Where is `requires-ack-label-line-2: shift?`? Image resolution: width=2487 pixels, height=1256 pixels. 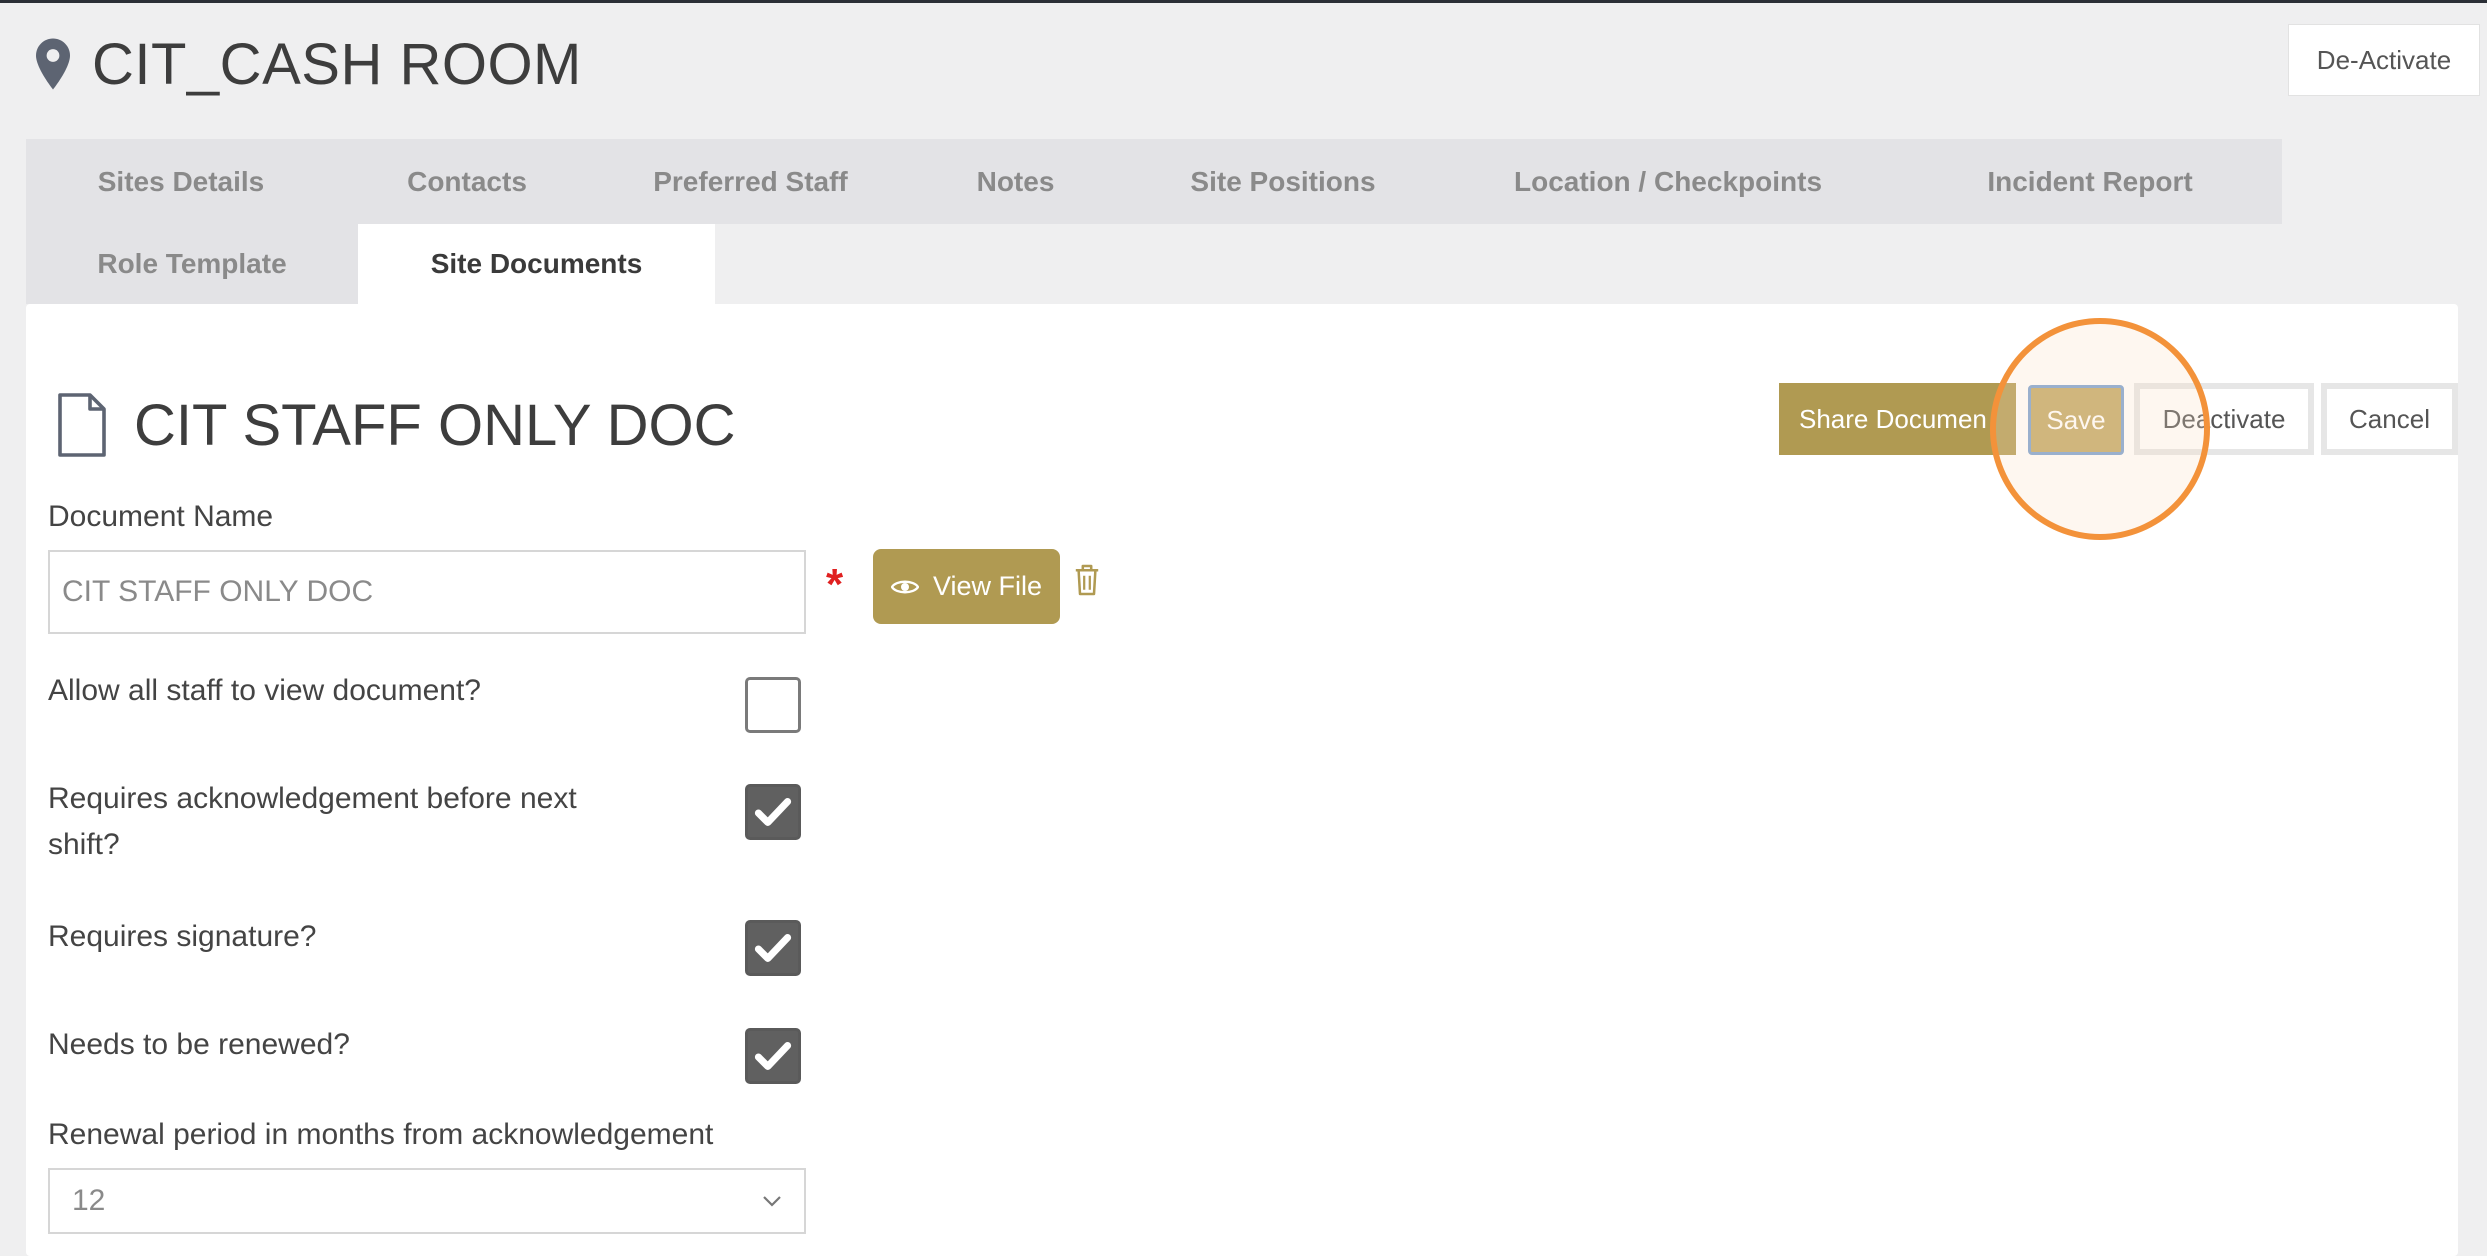
requires-ack-label-line-2: shift? is located at coordinates (84, 844).